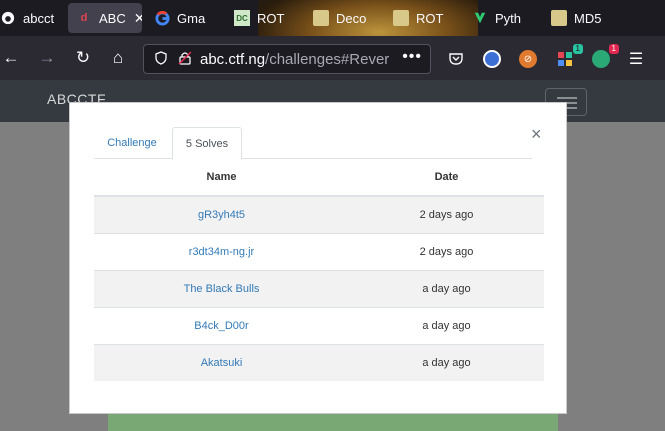 This screenshot has height=431, width=665. What do you see at coordinates (446, 178) in the screenshot?
I see `column-header-date: Date` at bounding box center [446, 178].